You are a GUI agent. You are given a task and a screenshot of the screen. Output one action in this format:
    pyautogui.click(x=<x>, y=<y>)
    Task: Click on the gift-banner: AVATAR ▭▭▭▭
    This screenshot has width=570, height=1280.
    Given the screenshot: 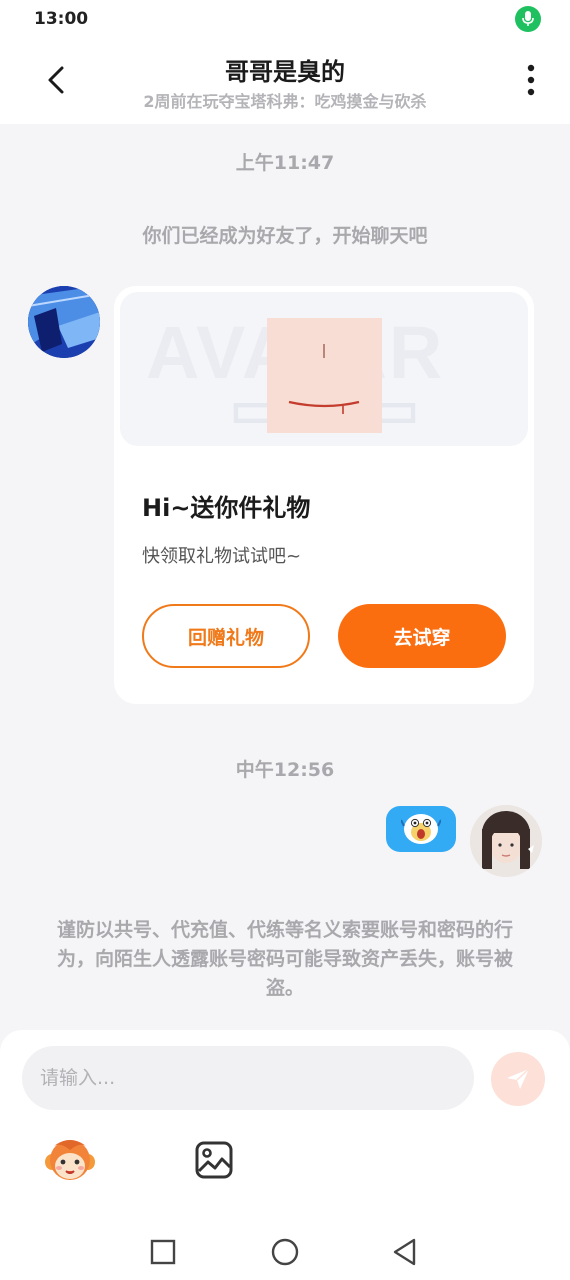 What is the action you would take?
    pyautogui.click(x=324, y=369)
    